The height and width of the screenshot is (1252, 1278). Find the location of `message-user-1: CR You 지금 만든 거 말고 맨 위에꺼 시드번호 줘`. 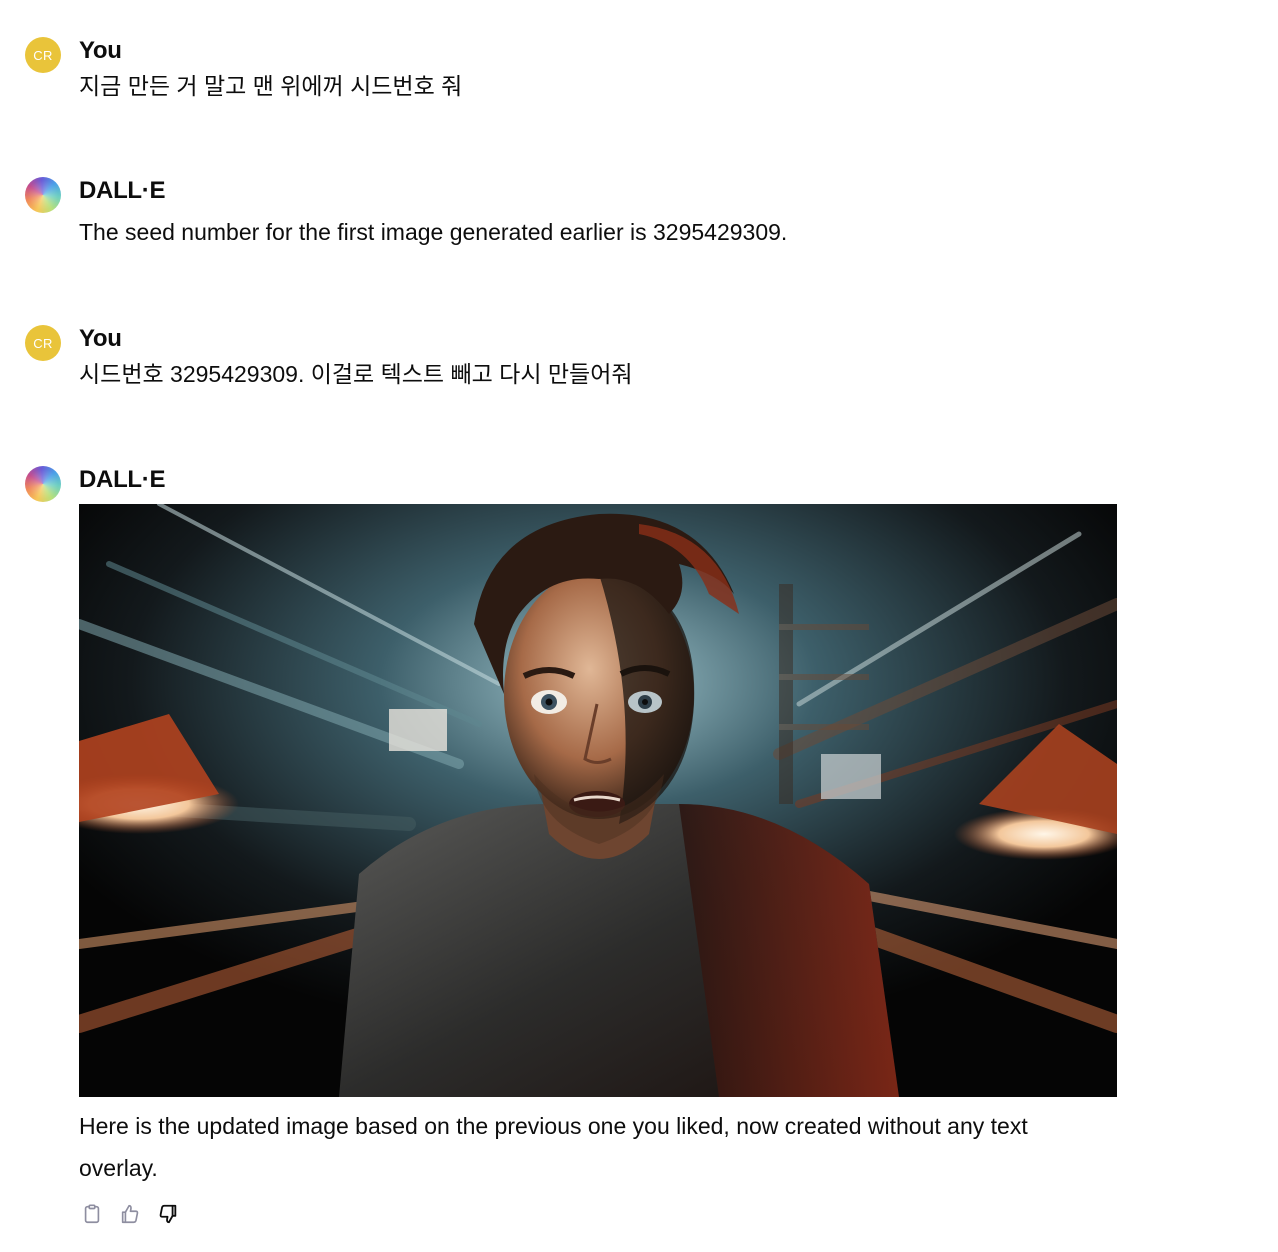

message-user-1: CR You 지금 만든 거 말고 맨 위에꺼 시드번호 줘 is located at coordinates (575, 72).